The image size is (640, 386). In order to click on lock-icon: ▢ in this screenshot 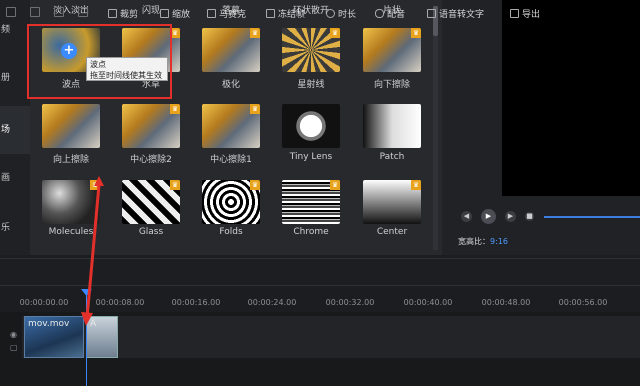, I will do `click(14, 347)`.